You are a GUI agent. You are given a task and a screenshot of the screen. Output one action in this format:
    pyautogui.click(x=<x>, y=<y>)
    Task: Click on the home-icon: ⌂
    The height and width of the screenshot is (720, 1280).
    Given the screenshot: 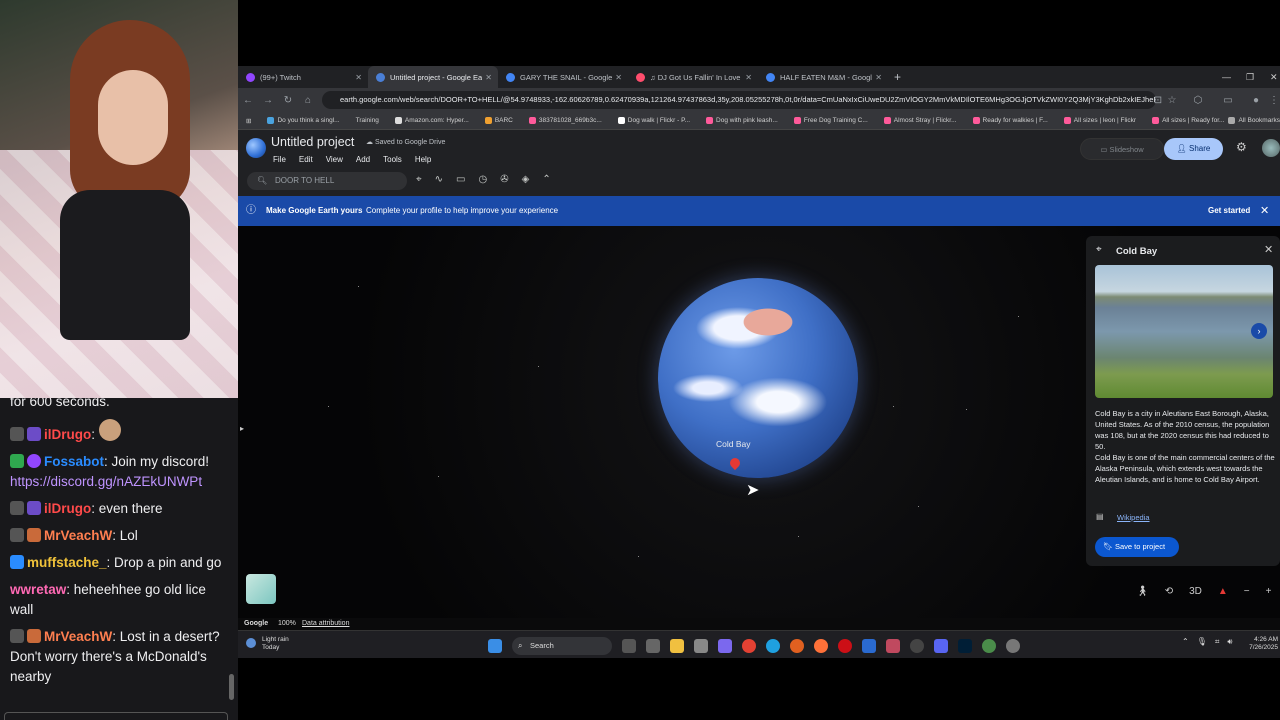 What is the action you would take?
    pyautogui.click(x=308, y=100)
    